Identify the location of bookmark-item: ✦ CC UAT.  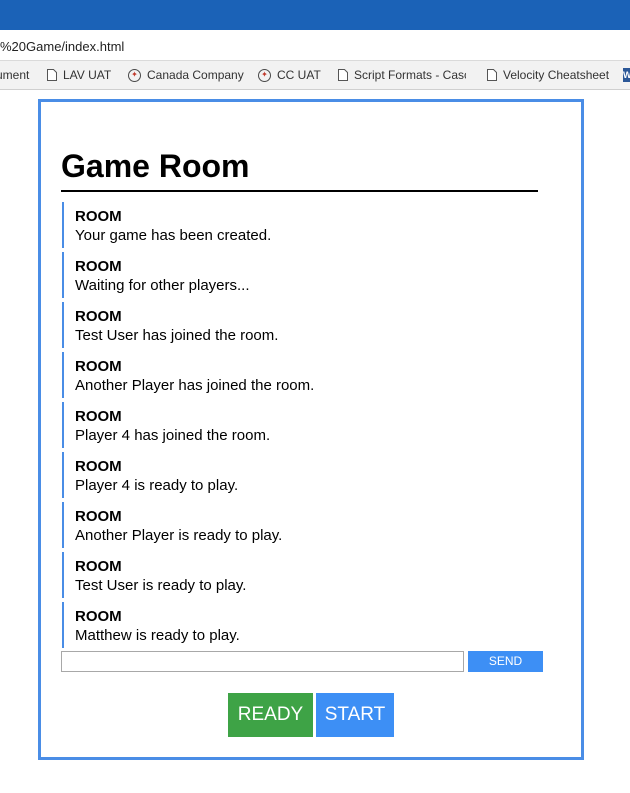
(289, 75).